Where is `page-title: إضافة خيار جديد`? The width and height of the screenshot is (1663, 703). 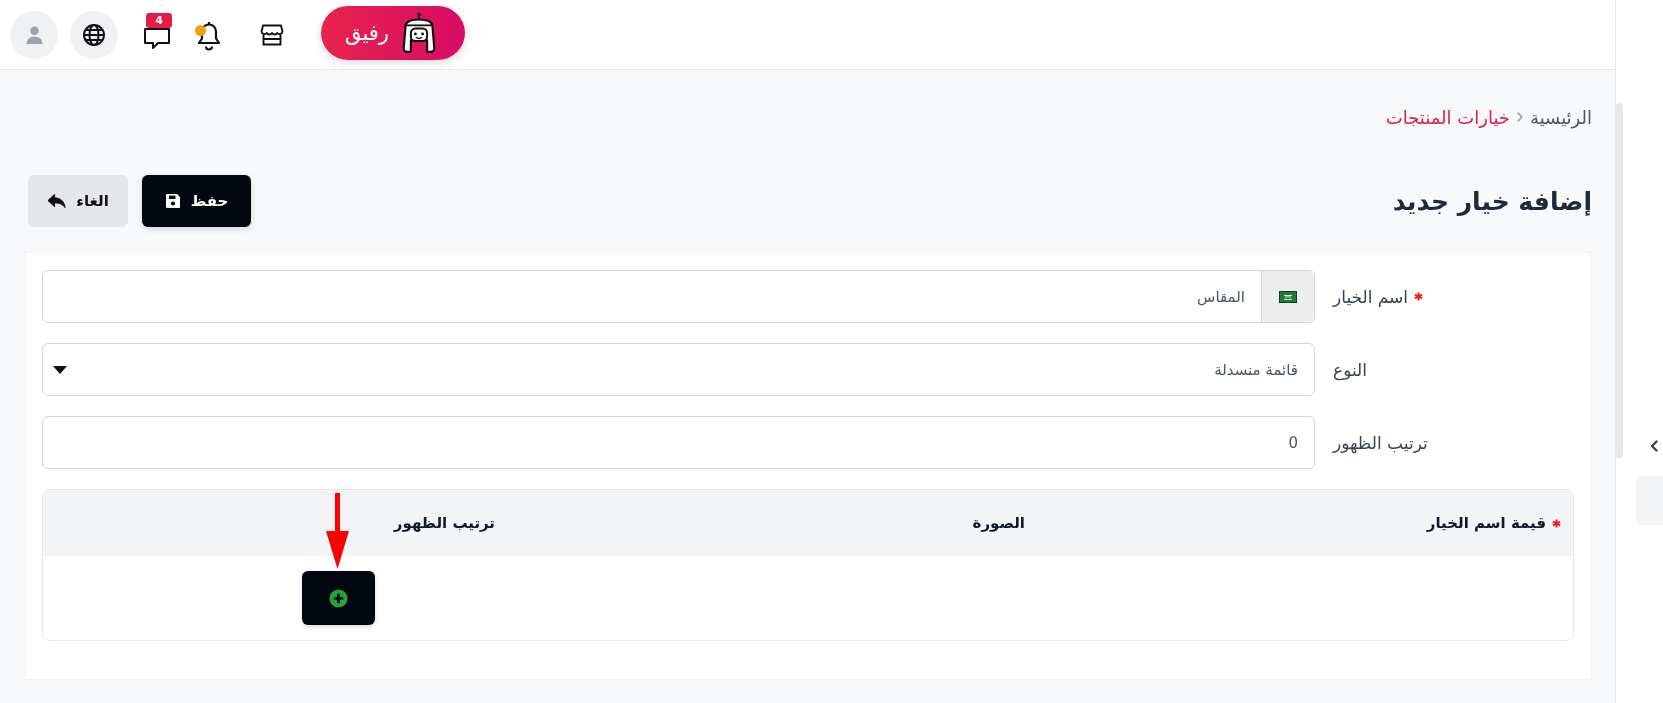
page-title: إضافة خيار جديد is located at coordinates (1492, 201).